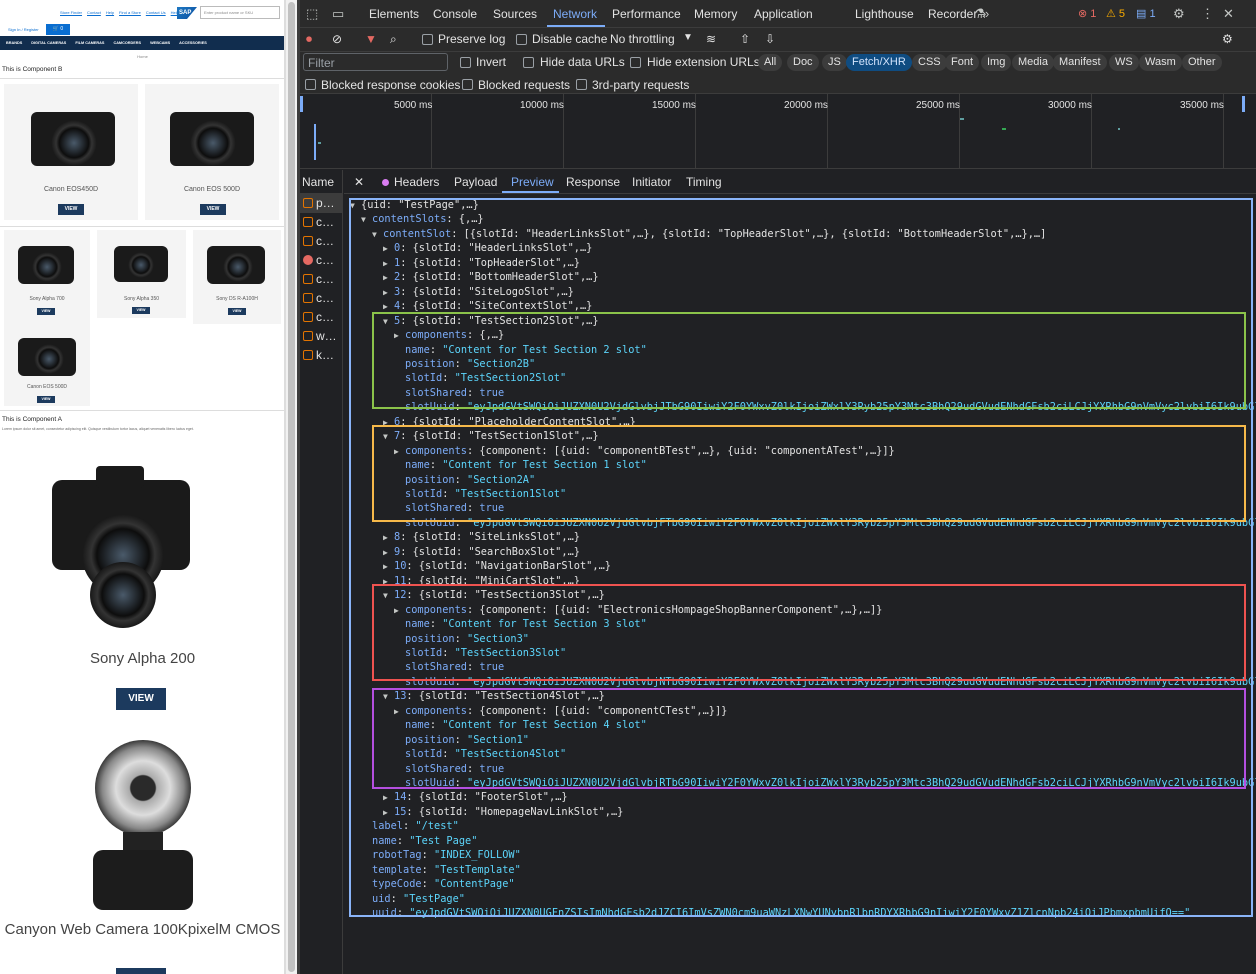 The image size is (1256, 974). Describe the element at coordinates (130, 12) in the screenshot. I see `header-link: Find a Store` at that location.